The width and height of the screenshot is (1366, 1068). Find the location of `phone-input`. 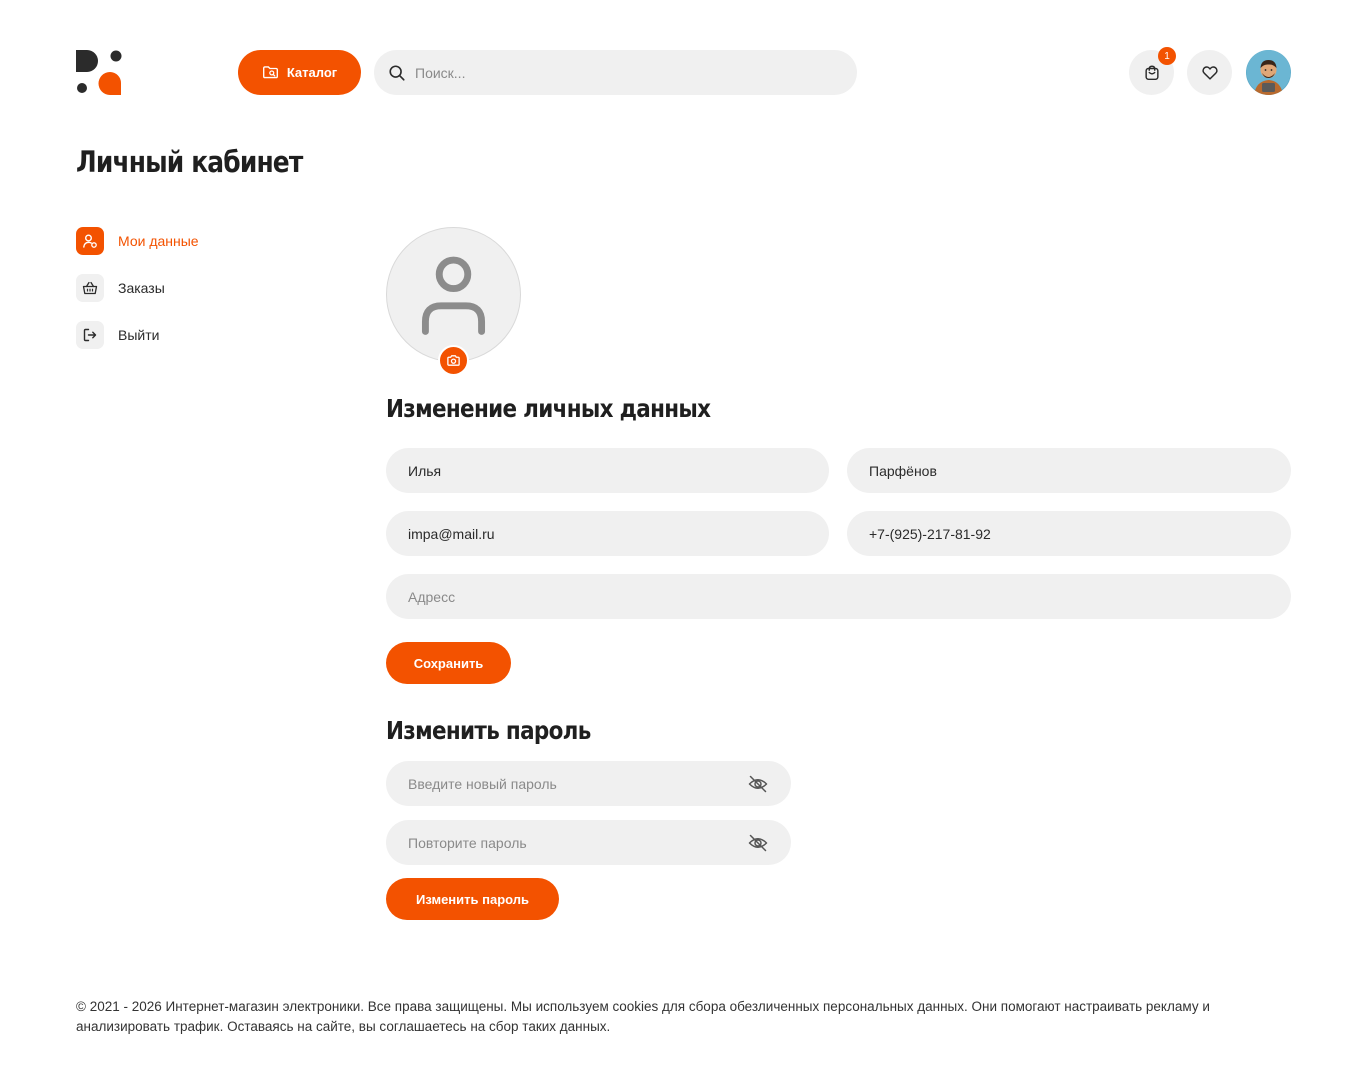

phone-input is located at coordinates (1069, 533).